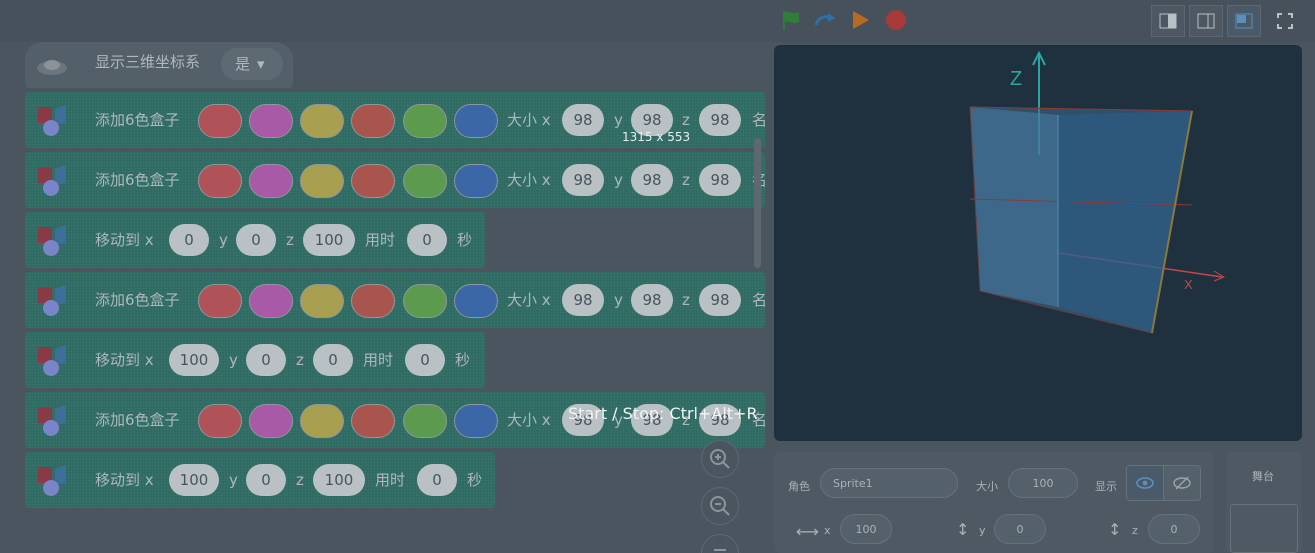 This screenshot has height=553, width=1315. Describe the element at coordinates (1020, 529) in the screenshot. I see `y-input: 0` at that location.